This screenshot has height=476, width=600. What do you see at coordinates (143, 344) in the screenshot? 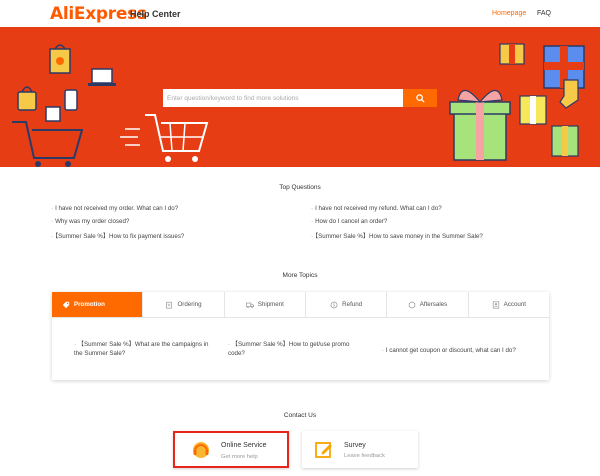
I see `topic-line: 【Summer Sale %】What are the campaigns in` at bounding box center [143, 344].